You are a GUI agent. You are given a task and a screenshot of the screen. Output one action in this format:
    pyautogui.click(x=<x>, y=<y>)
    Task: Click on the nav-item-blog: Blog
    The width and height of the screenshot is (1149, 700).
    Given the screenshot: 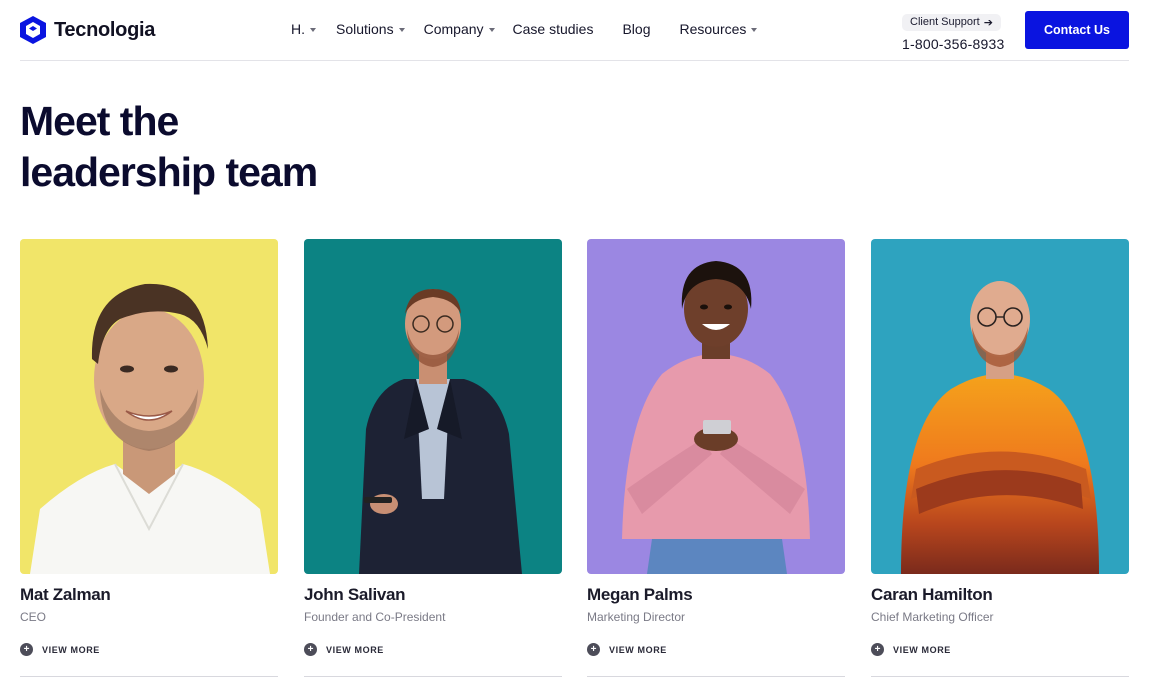 What is the action you would take?
    pyautogui.click(x=636, y=29)
    